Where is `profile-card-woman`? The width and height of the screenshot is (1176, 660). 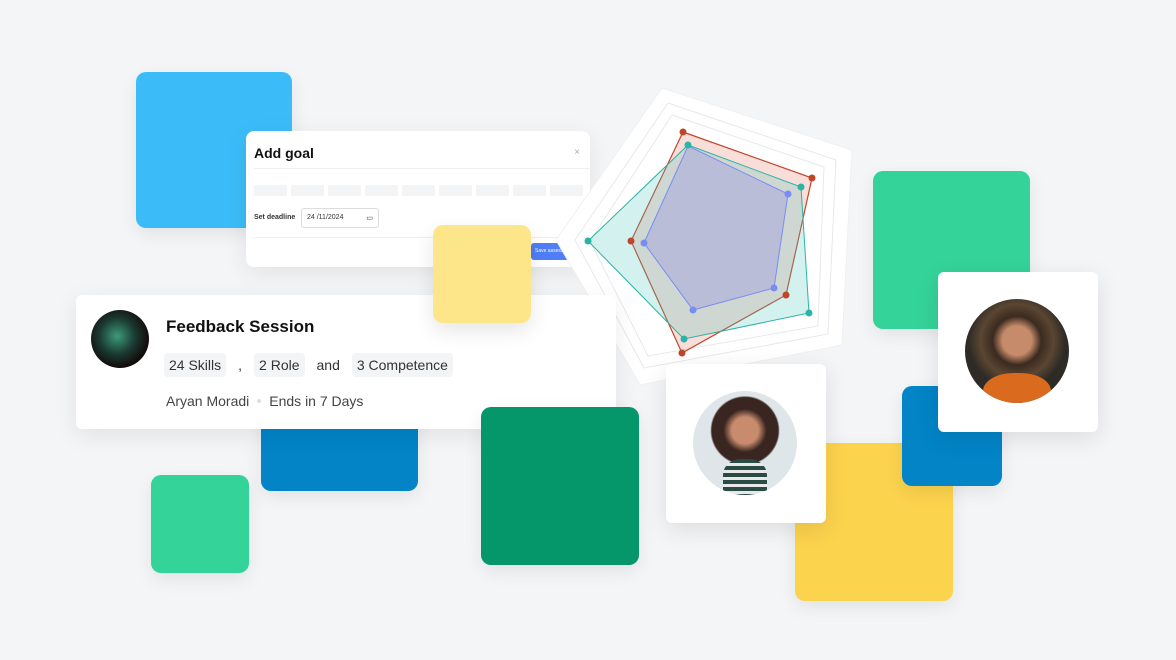
profile-card-woman is located at coordinates (746, 443).